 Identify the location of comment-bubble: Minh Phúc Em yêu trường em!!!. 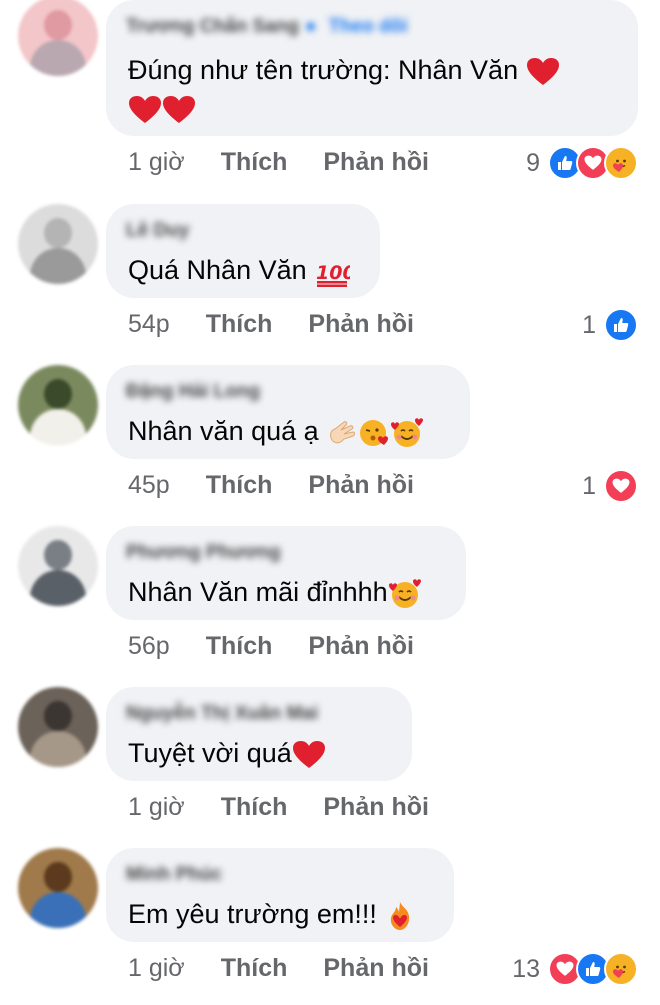
(280, 895).